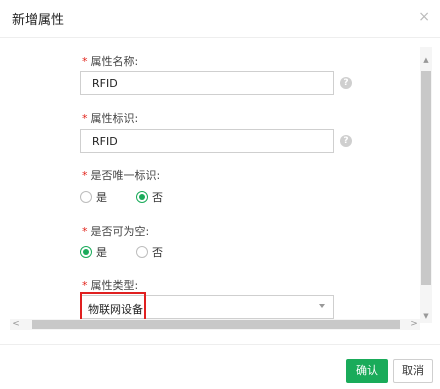  Describe the element at coordinates (149, 197) in the screenshot. I see `unique-radio-no: 否` at that location.